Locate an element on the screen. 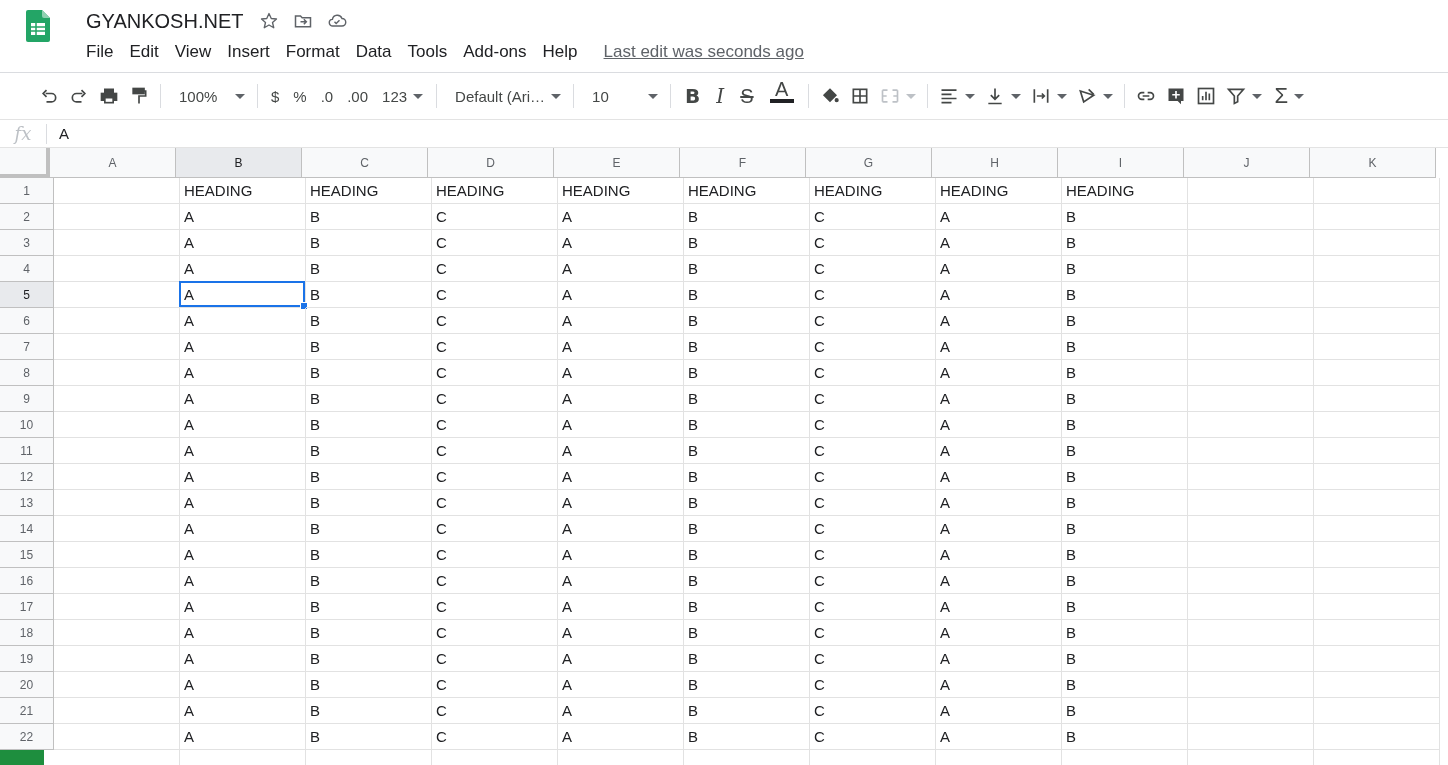 The width and height of the screenshot is (1448, 765). row-header: 16 is located at coordinates (27, 581).